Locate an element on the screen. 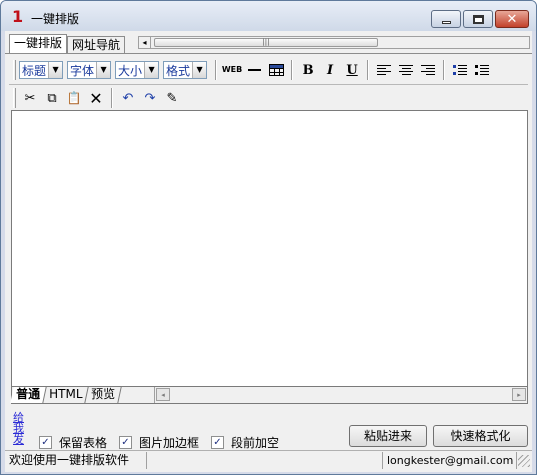  tab-preview: 预览 is located at coordinates (104, 395).